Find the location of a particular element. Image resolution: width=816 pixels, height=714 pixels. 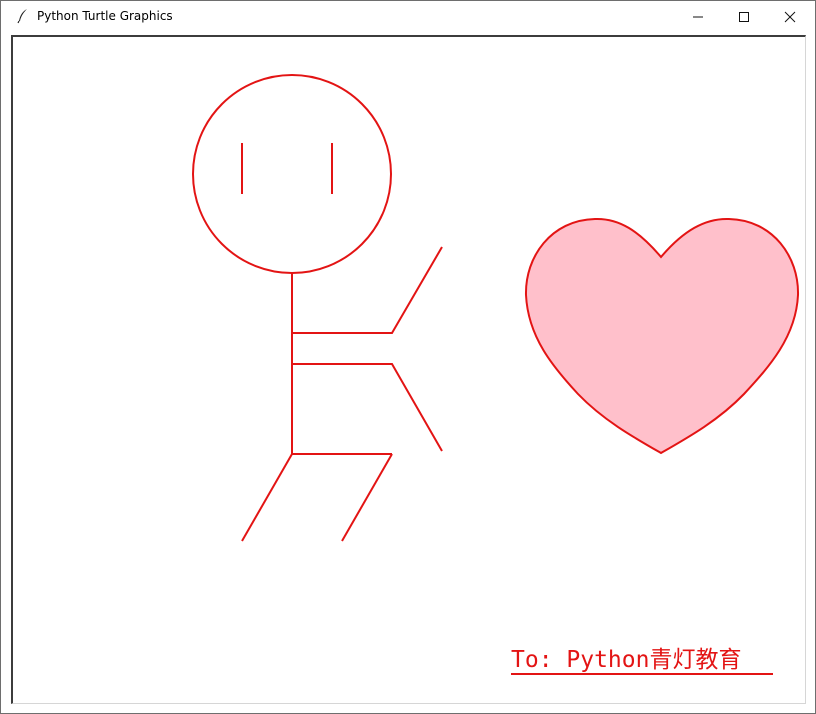

close-icon is located at coordinates (790, 17).